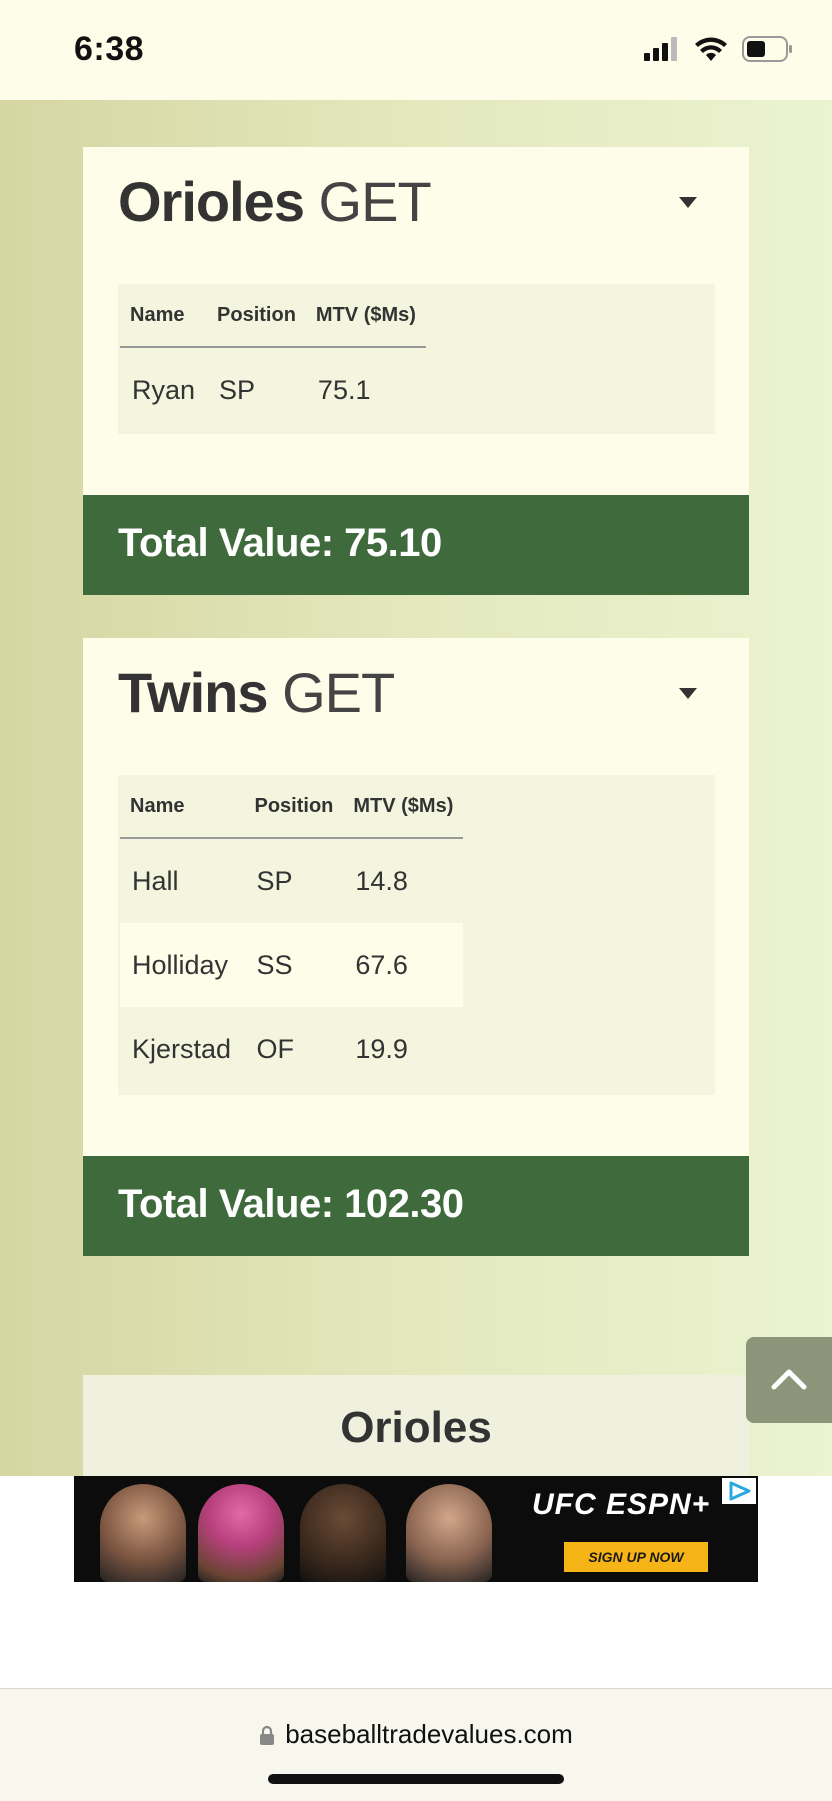 The image size is (832, 1801). Describe the element at coordinates (621, 1504) in the screenshot. I see `ad-brand-logo: UFC ESPN+` at that location.